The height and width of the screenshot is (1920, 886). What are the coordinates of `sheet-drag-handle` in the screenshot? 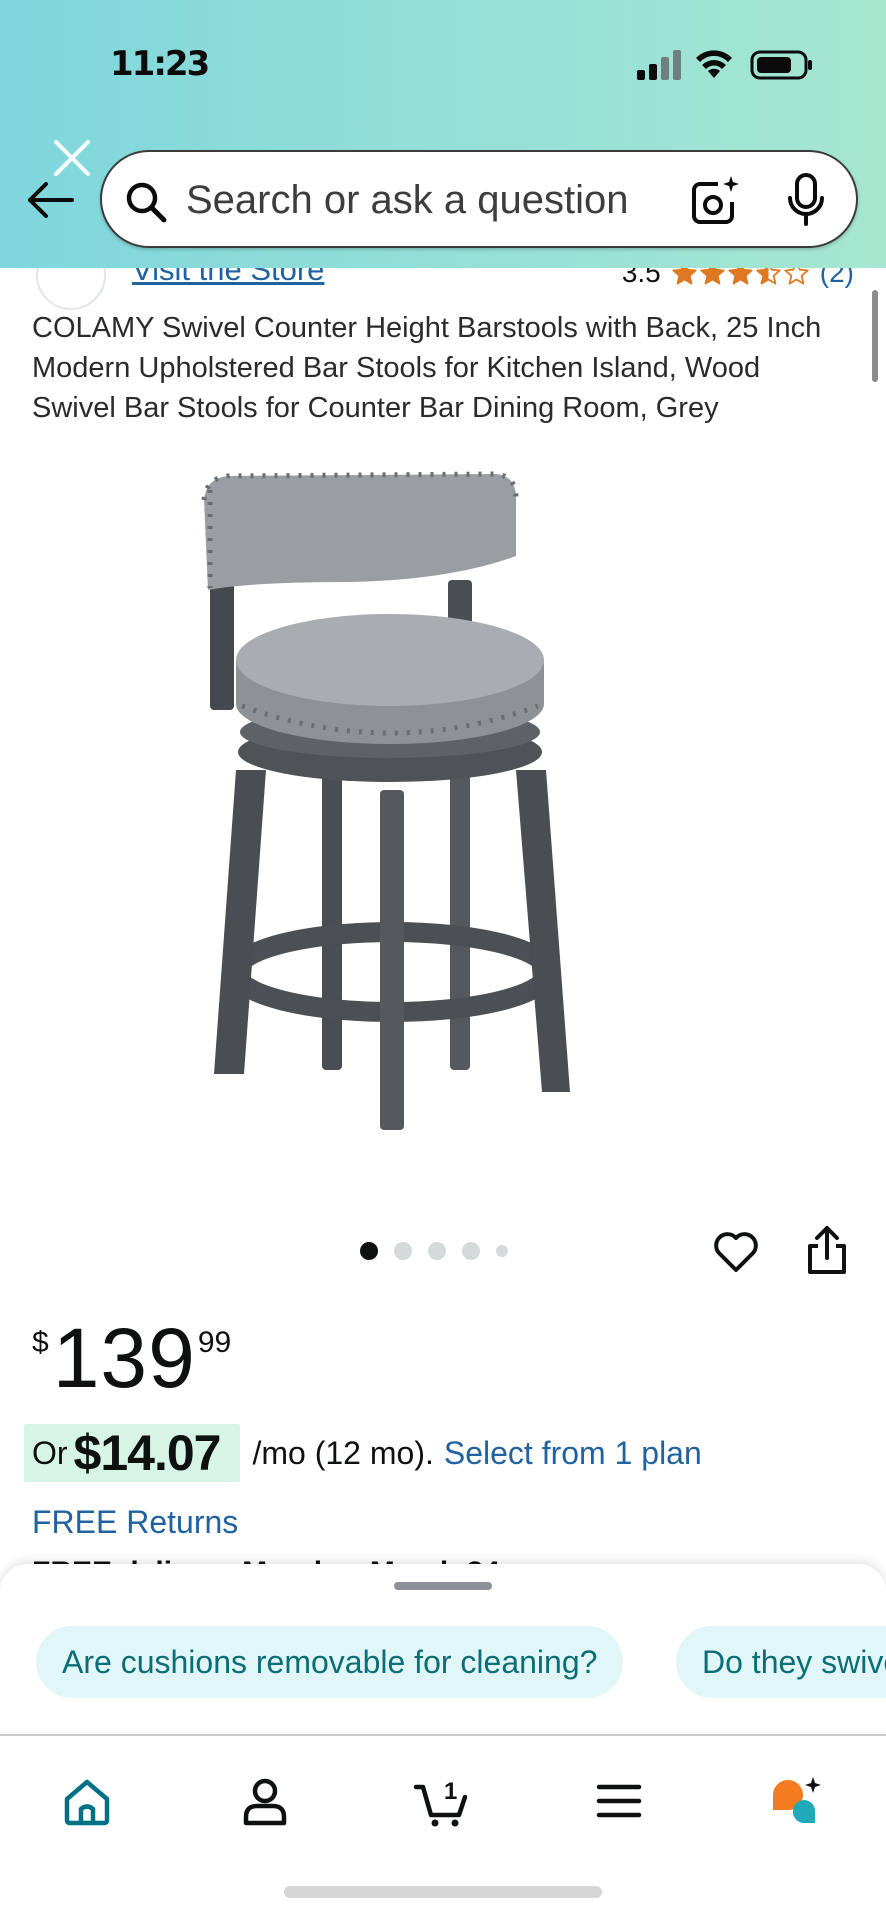 It's located at (443, 1586).